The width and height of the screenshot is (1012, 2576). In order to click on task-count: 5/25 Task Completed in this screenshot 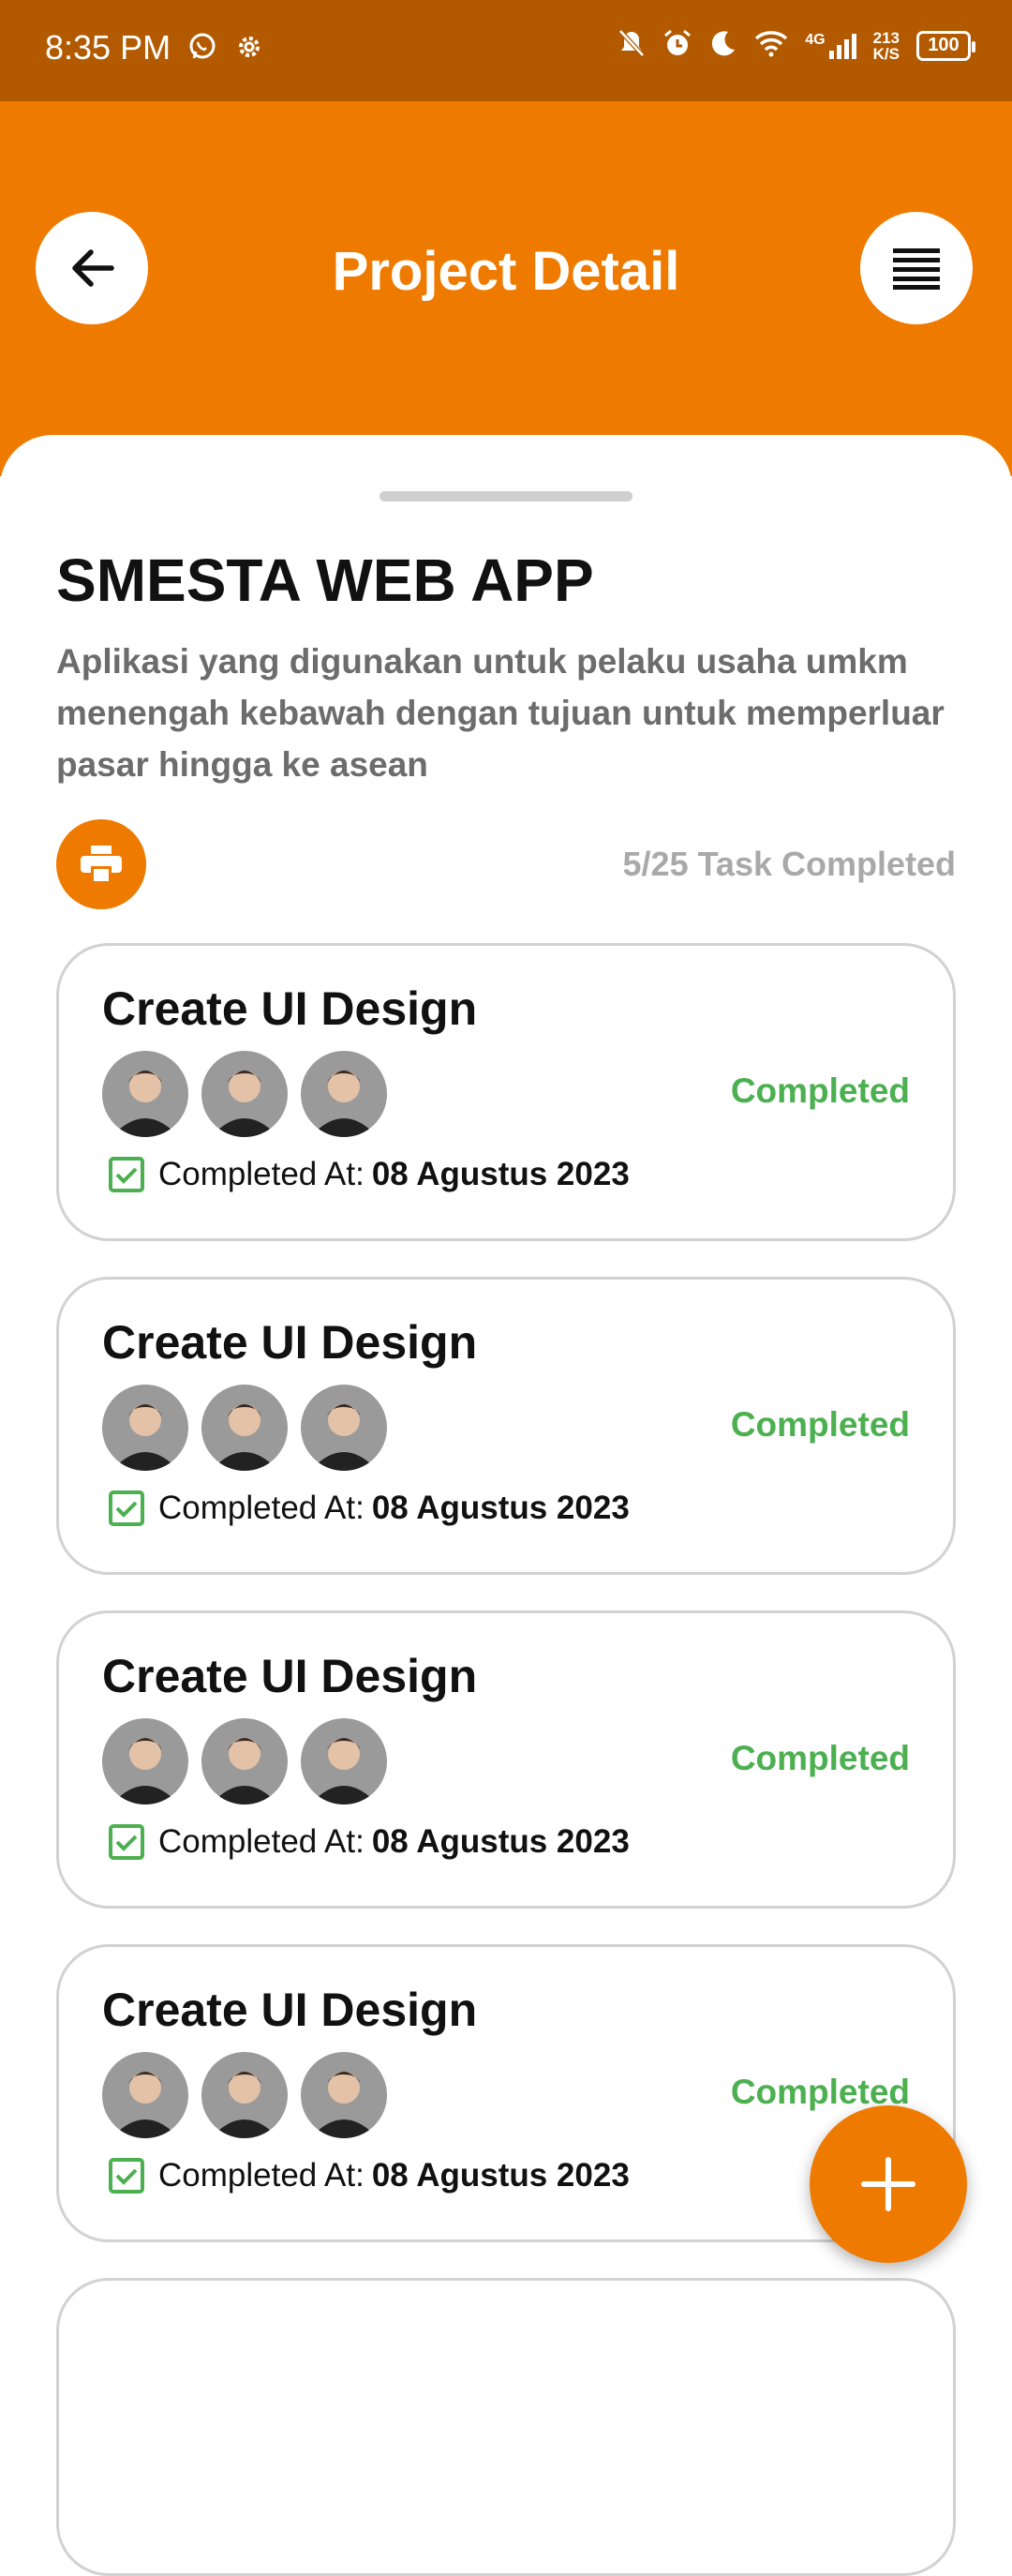, I will do `click(789, 864)`.